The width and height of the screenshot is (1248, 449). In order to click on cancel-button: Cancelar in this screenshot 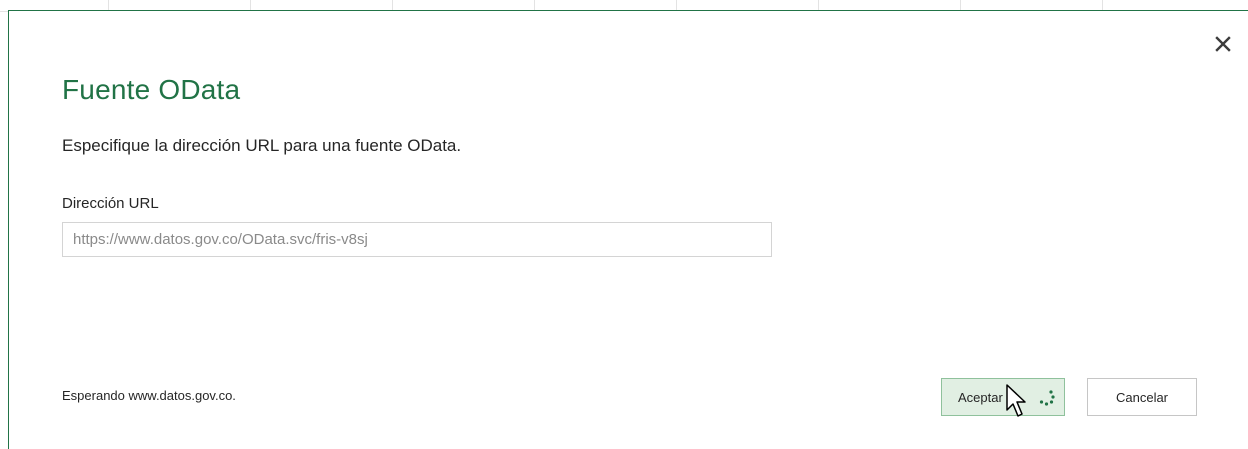, I will do `click(1142, 397)`.